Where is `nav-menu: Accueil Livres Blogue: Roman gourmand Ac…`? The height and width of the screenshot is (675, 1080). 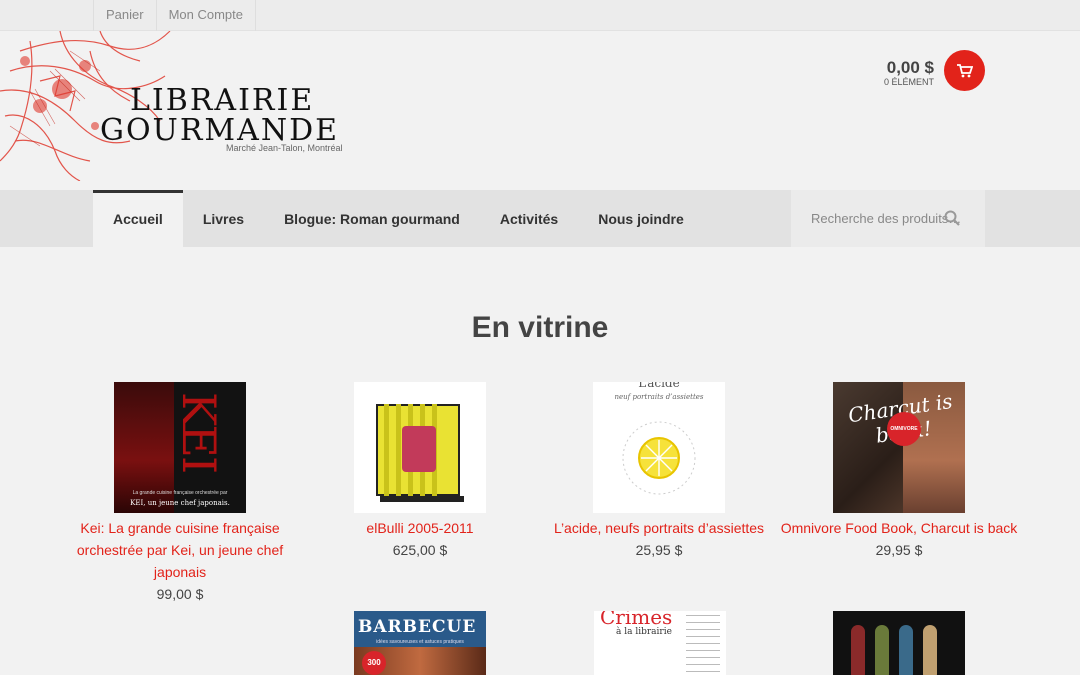
nav-menu: Accueil Livres Blogue: Roman gourmand Ac… is located at coordinates (398, 218).